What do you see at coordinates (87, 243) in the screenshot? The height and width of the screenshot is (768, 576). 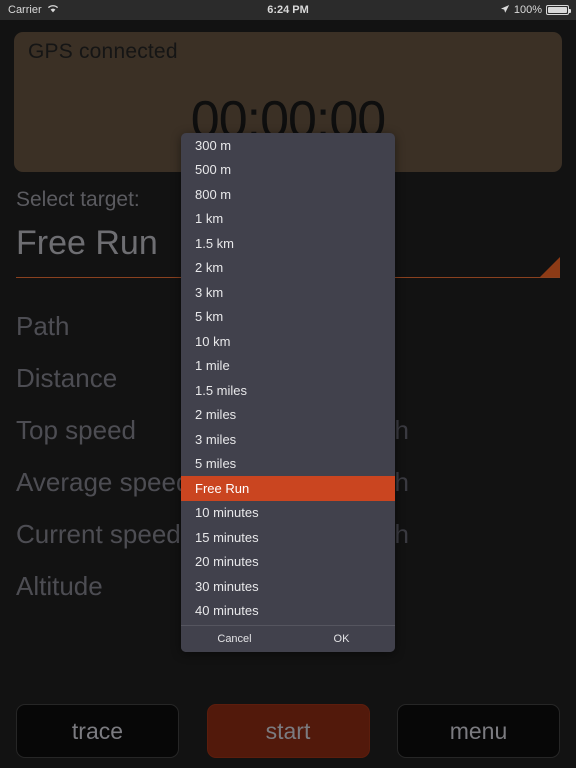 I see `select-target-value: Free Run` at bounding box center [87, 243].